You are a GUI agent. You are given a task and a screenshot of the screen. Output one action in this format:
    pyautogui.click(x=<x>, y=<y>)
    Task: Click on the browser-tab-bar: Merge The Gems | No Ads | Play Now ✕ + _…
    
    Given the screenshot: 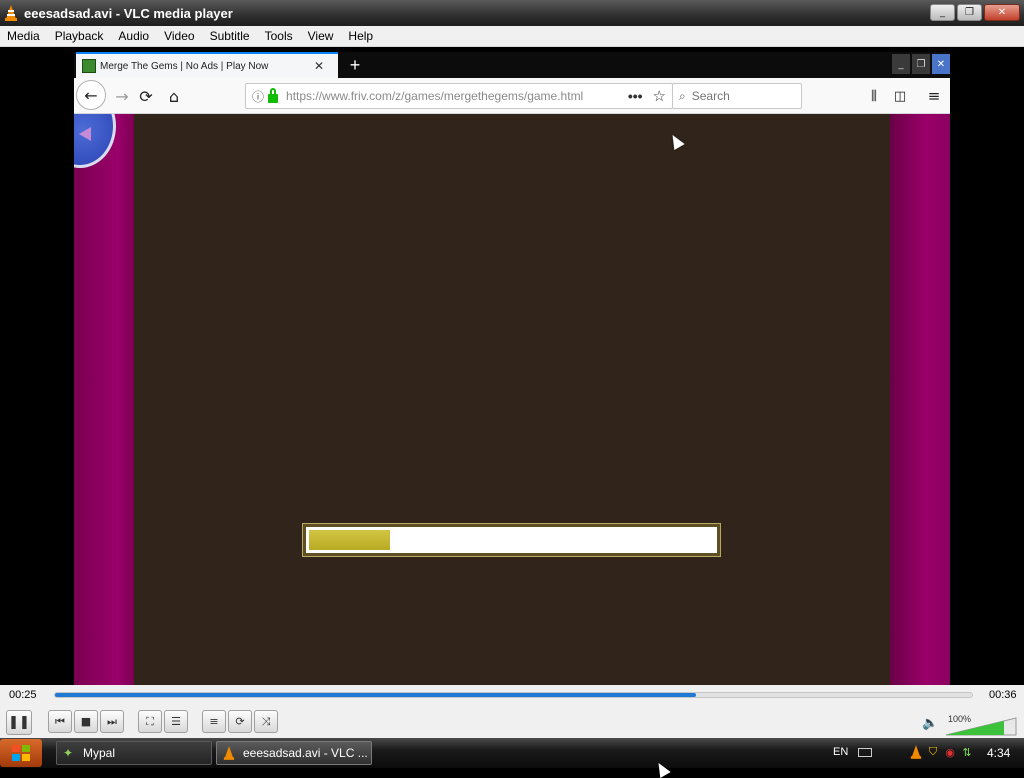 What is the action you would take?
    pyautogui.click(x=512, y=65)
    